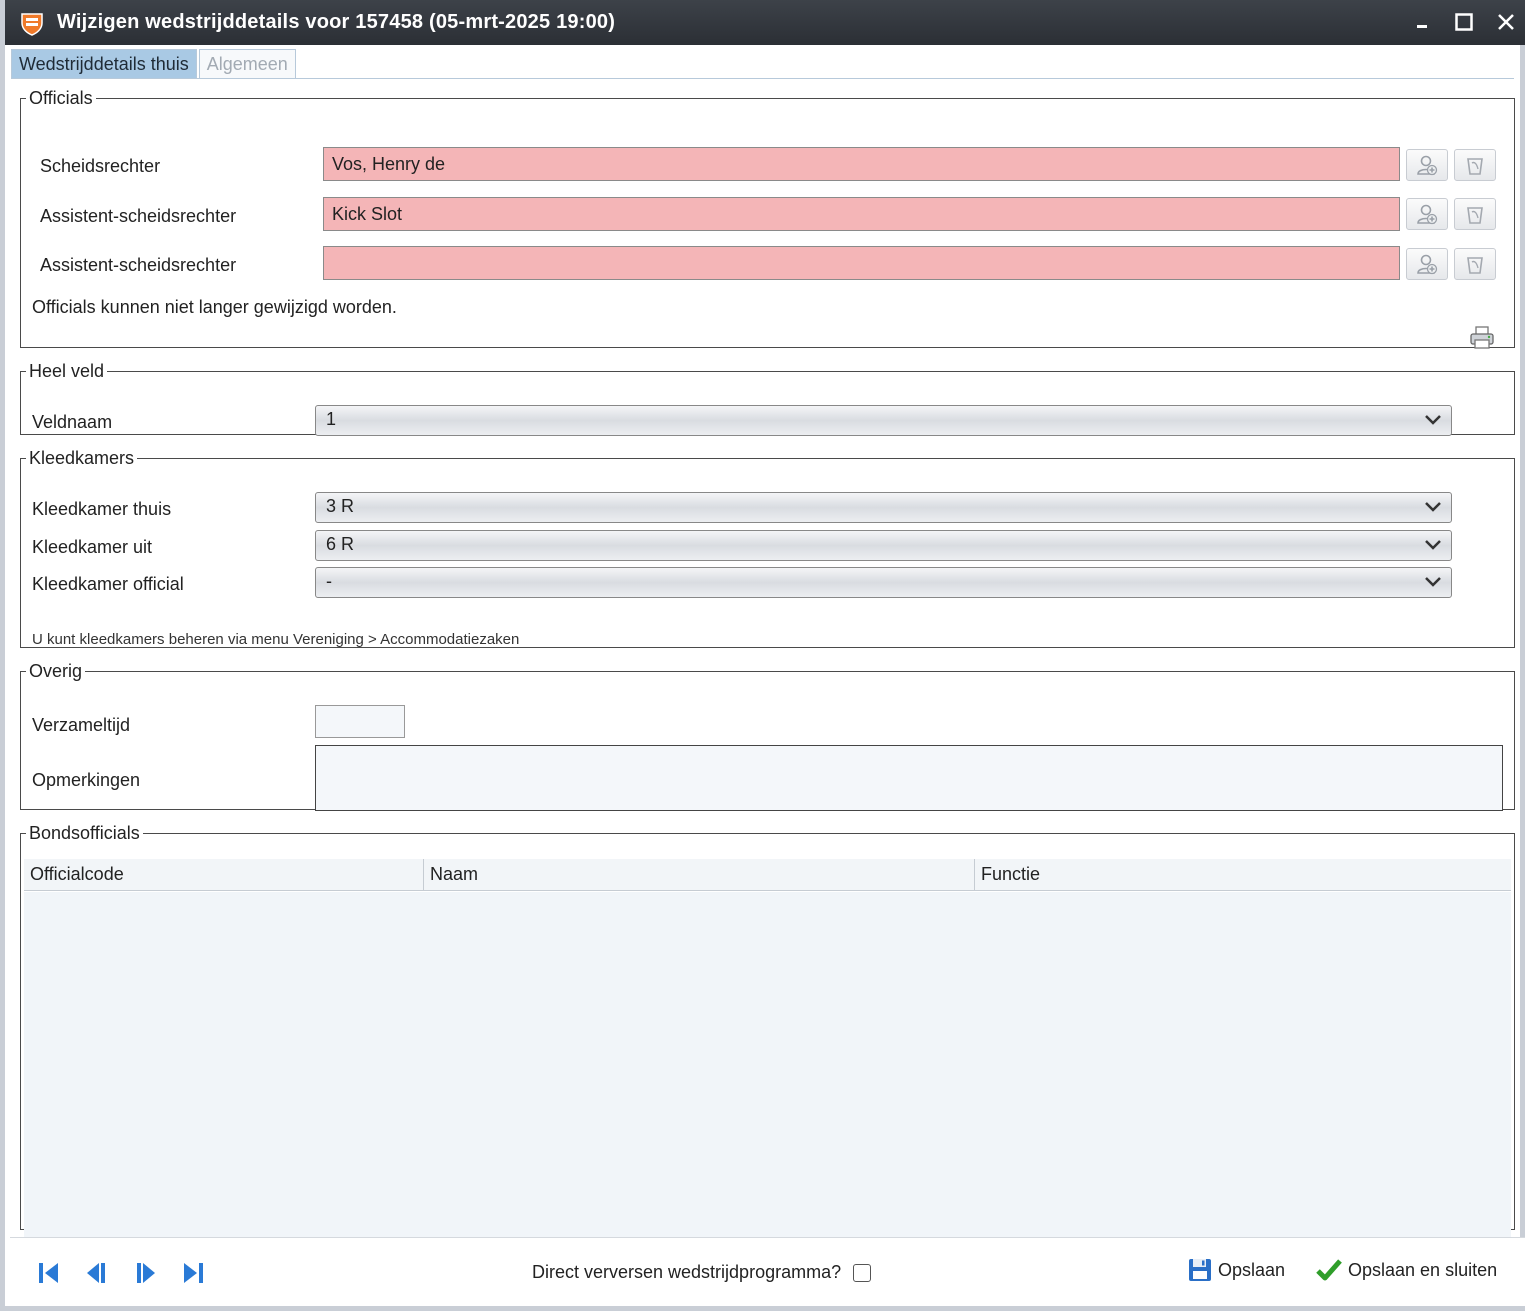  Describe the element at coordinates (61, 98) in the screenshot. I see `officials-legend: Officials` at that location.